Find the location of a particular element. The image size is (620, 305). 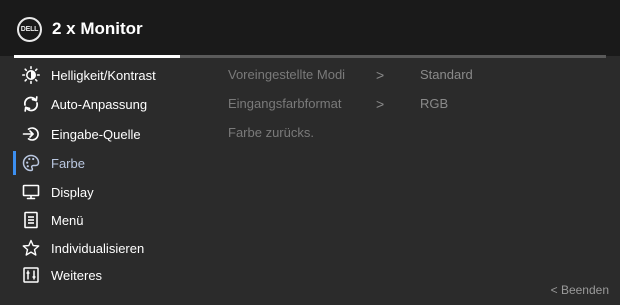

menu-item-input-source: Eingabe-Quelle is located at coordinates (120, 134).